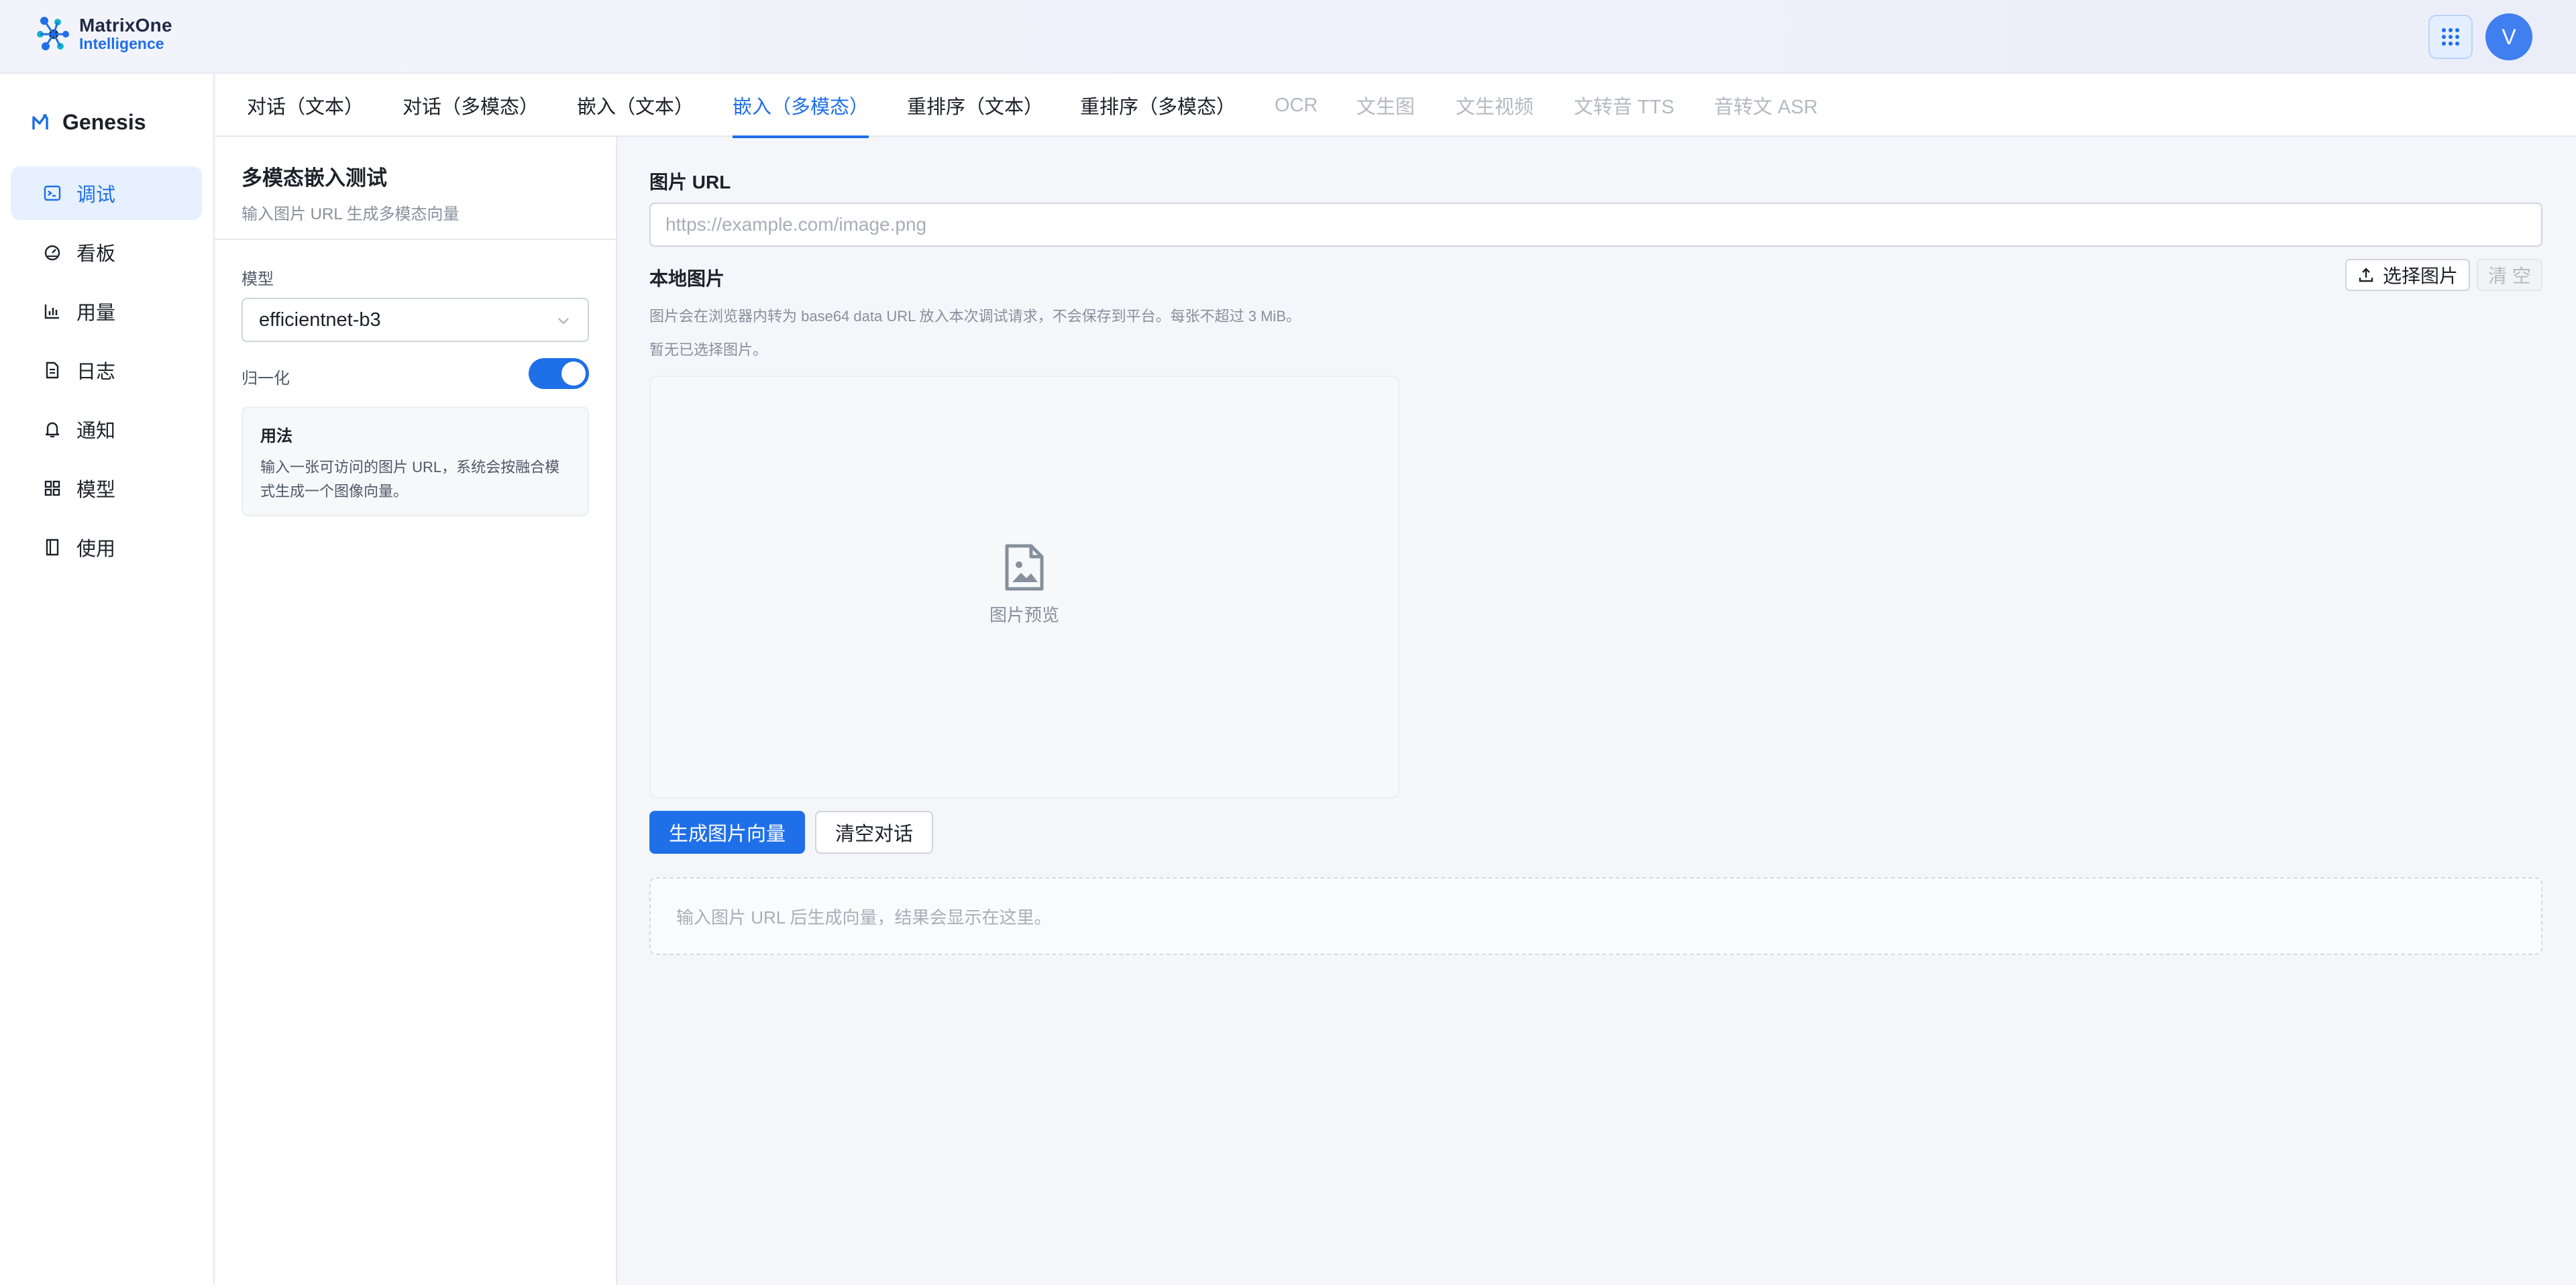 This screenshot has width=2576, height=1285. Describe the element at coordinates (1595, 225) in the screenshot. I see `image-url-input` at that location.